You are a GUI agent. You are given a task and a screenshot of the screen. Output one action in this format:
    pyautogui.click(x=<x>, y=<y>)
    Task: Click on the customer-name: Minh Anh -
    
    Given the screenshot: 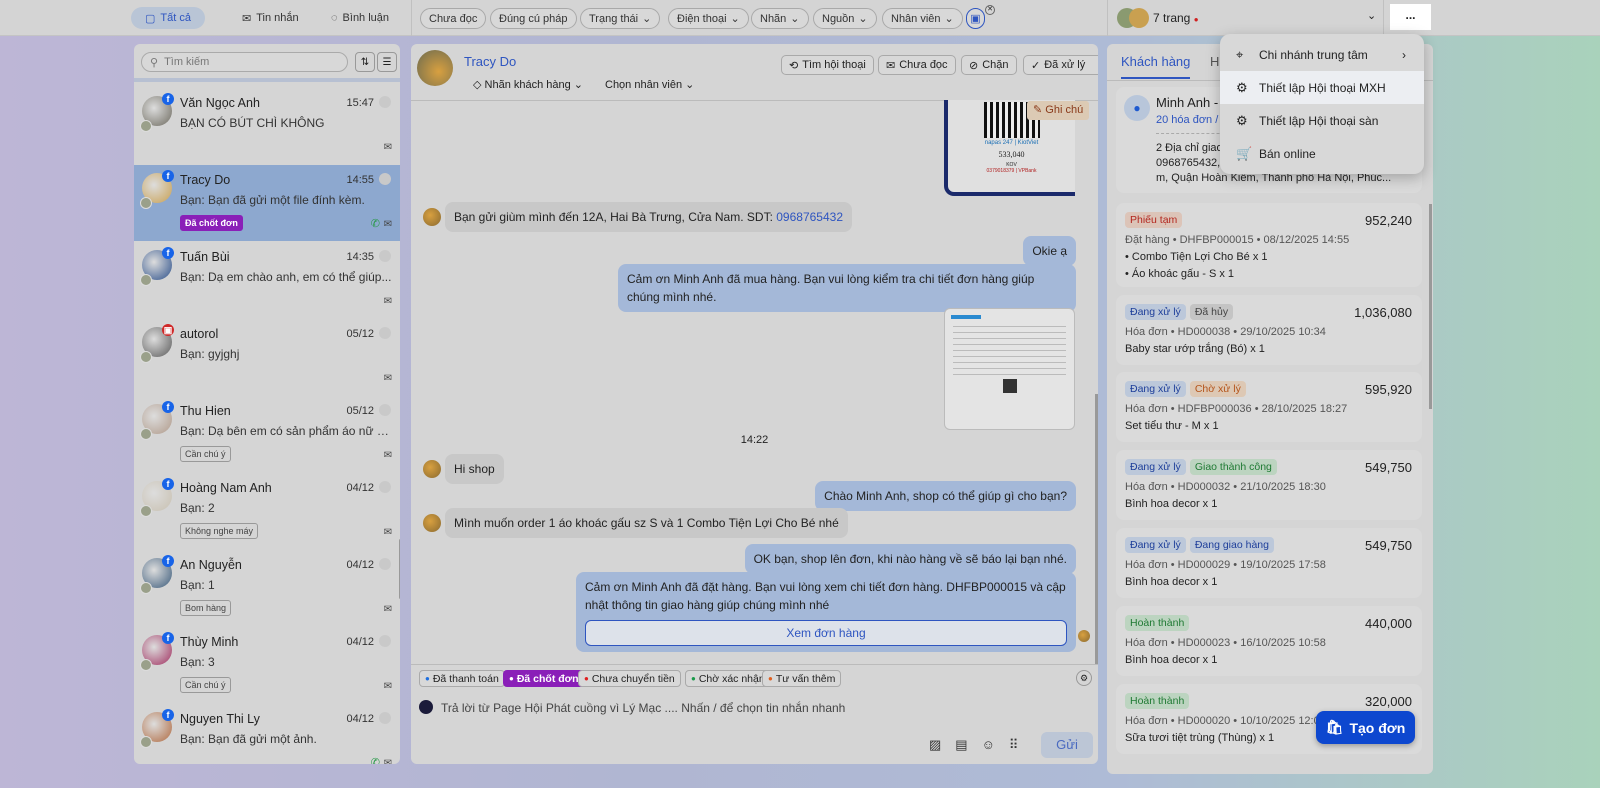 What is the action you would take?
    pyautogui.click(x=1187, y=102)
    